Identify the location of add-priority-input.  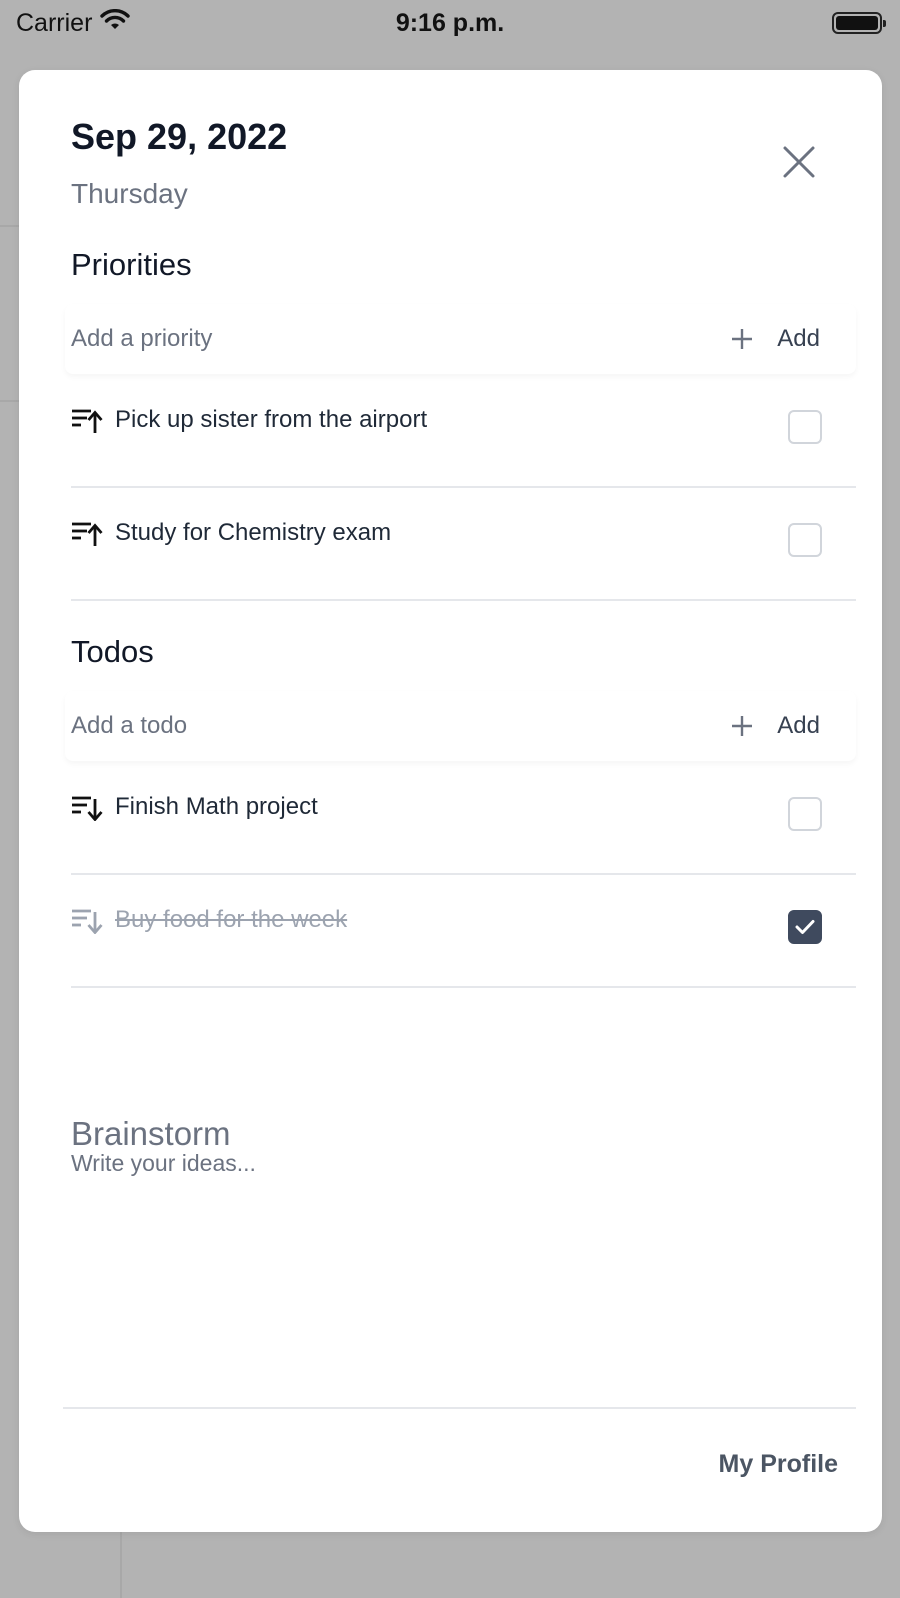
(321, 339).